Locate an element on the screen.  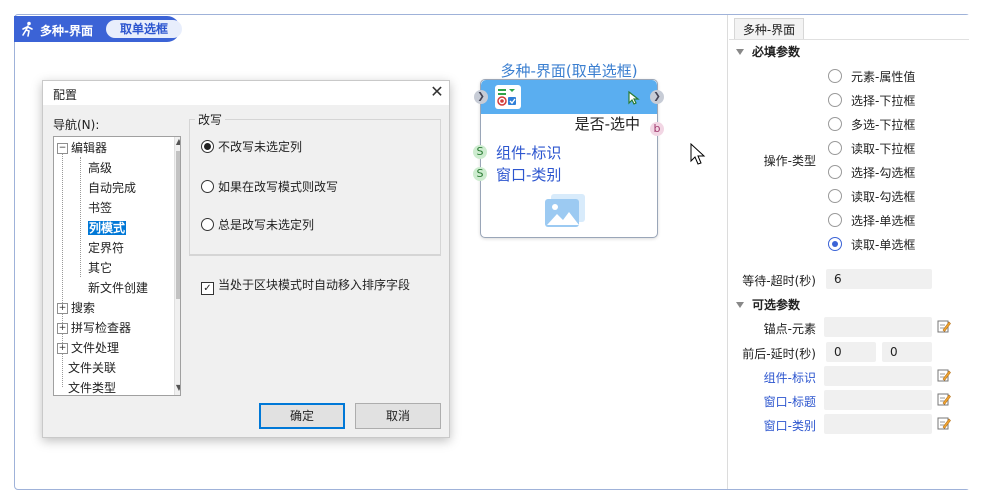
boolean-type-pin: b is located at coordinates (657, 129).